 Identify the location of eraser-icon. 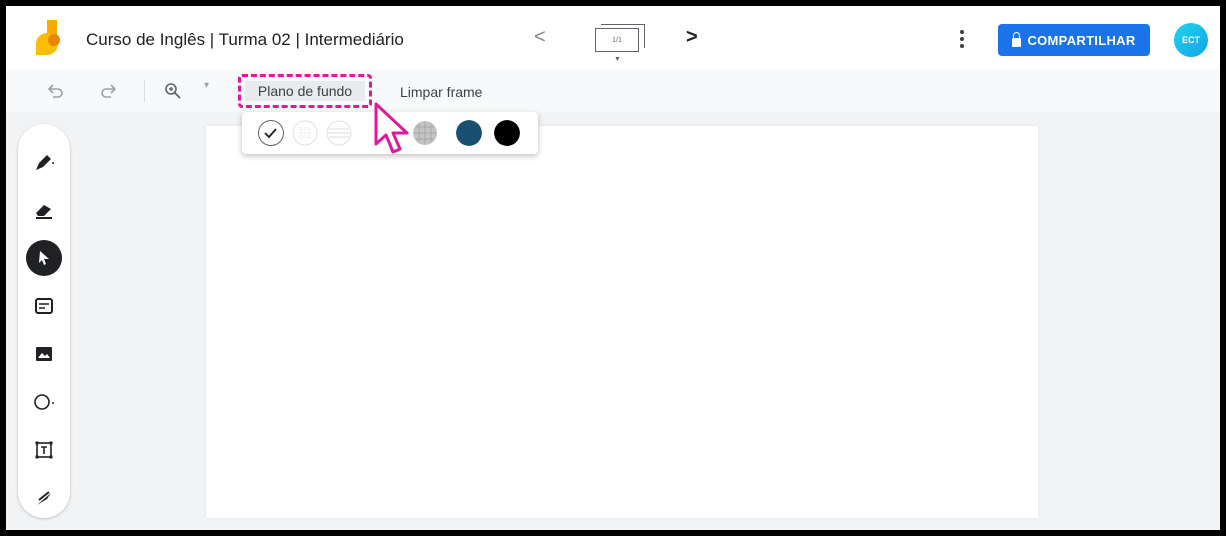
(44, 212).